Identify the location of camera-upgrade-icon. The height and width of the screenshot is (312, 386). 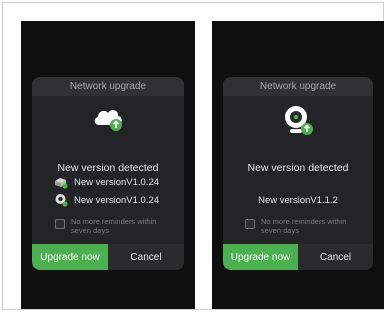
(299, 120).